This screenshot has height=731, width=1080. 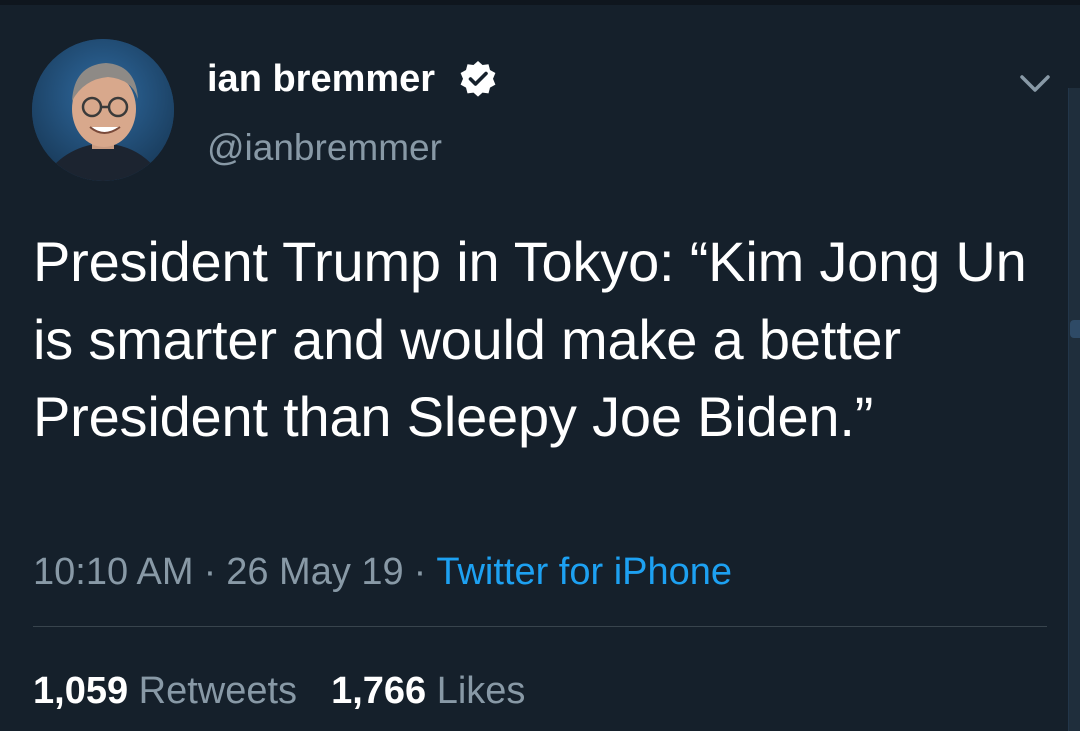 What do you see at coordinates (113, 572) in the screenshot?
I see `tweet-time: 10:10 AM` at bounding box center [113, 572].